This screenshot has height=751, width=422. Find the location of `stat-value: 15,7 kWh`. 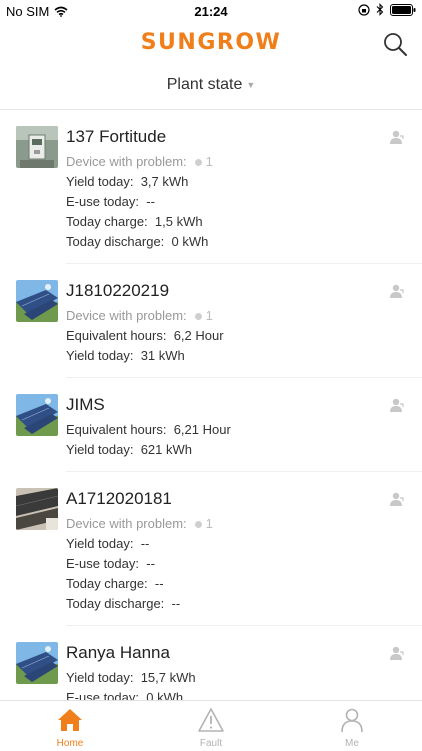

stat-value: 15,7 kWh is located at coordinates (168, 677).